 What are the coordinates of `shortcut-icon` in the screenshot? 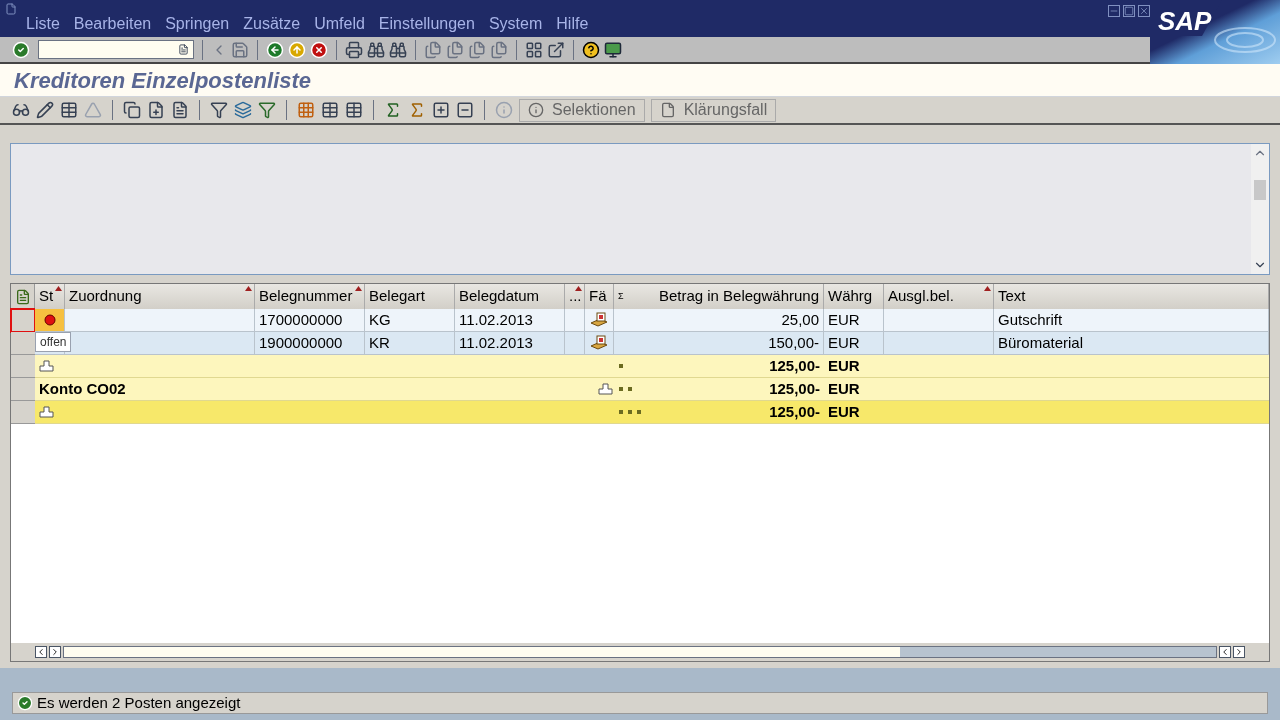 It's located at (556, 49).